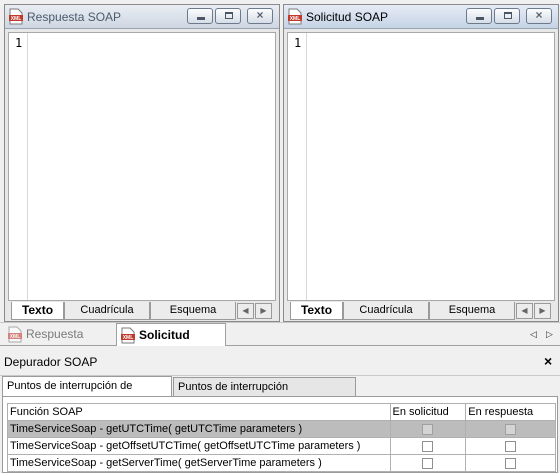 The width and height of the screenshot is (560, 473). Describe the element at coordinates (549, 334) in the screenshot. I see `tab-scroll-right-icon: ▷` at that location.